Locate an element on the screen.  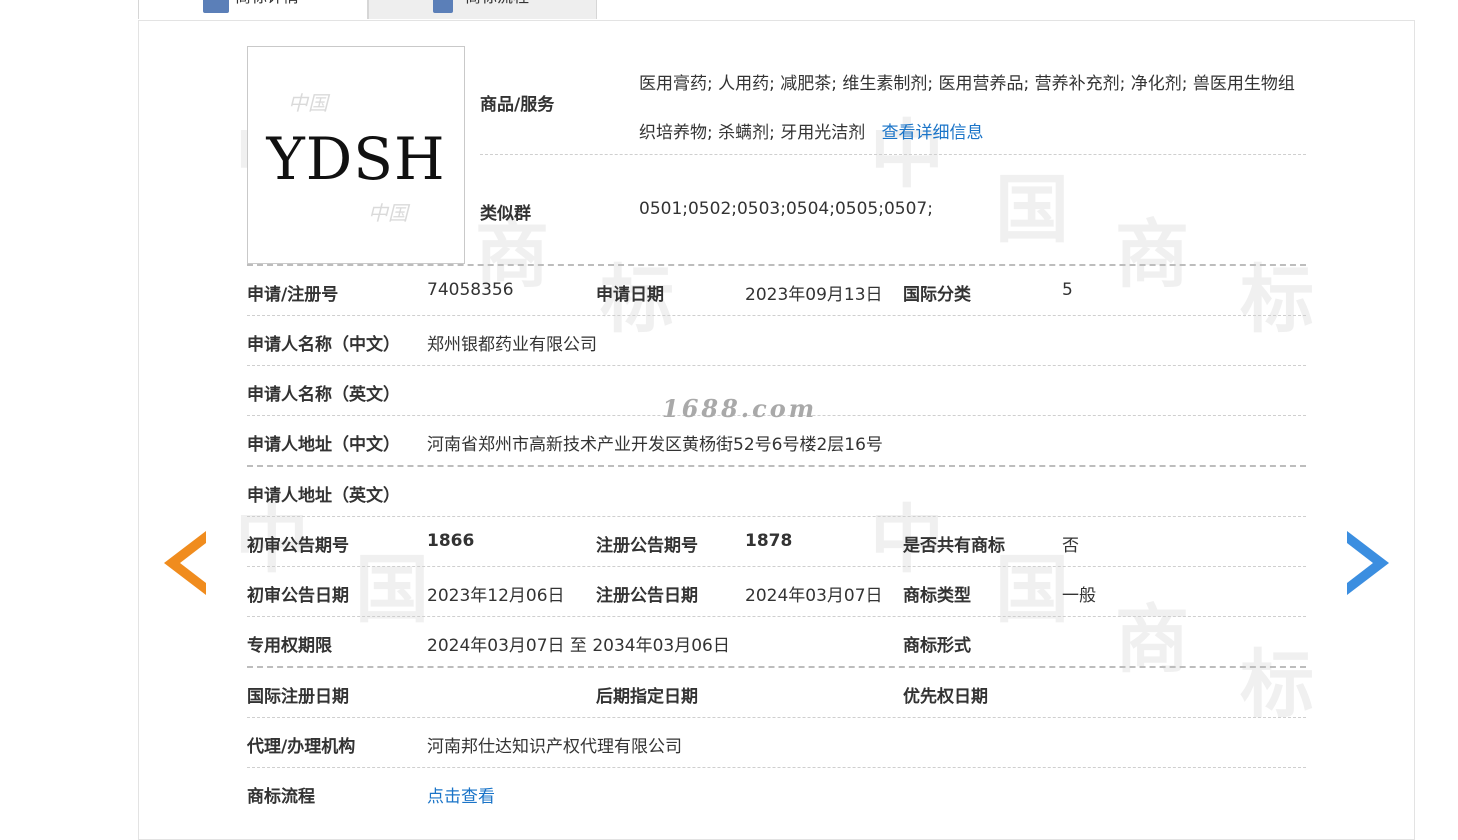
shared-label: 是否共有商标 is located at coordinates (954, 546).